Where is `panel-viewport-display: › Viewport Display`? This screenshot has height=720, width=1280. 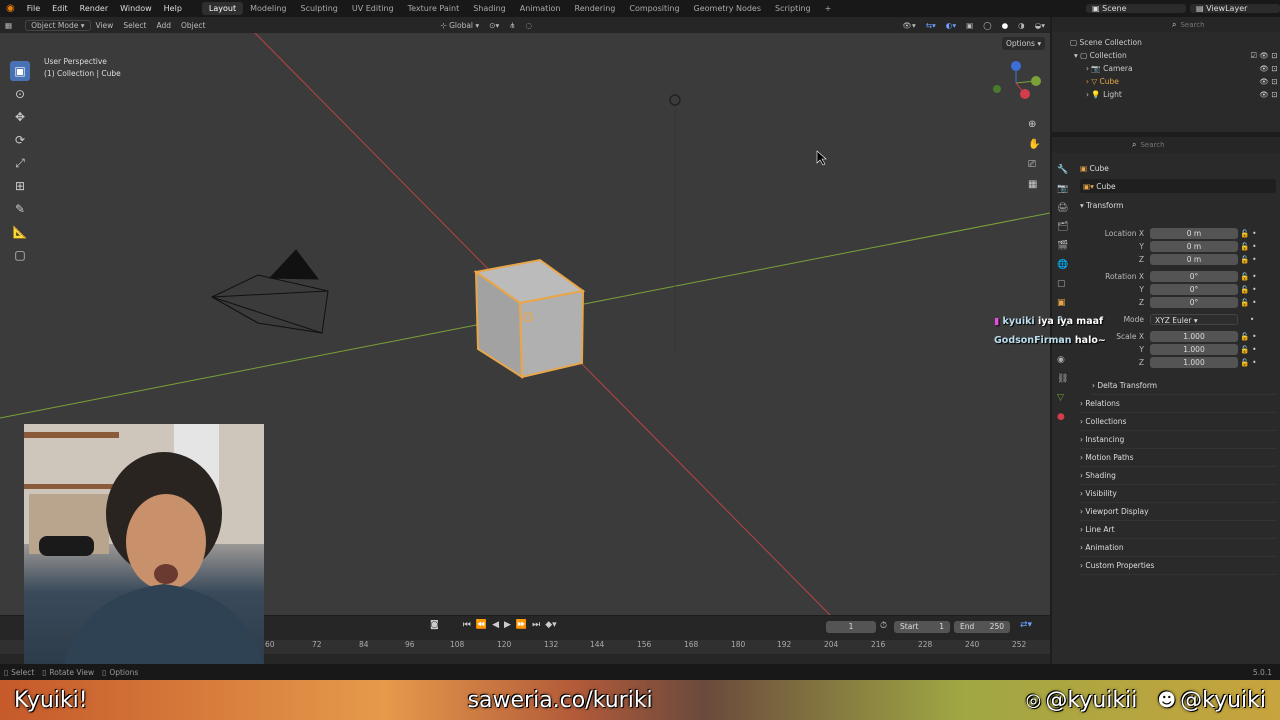 panel-viewport-display: › Viewport Display is located at coordinates (1178, 512).